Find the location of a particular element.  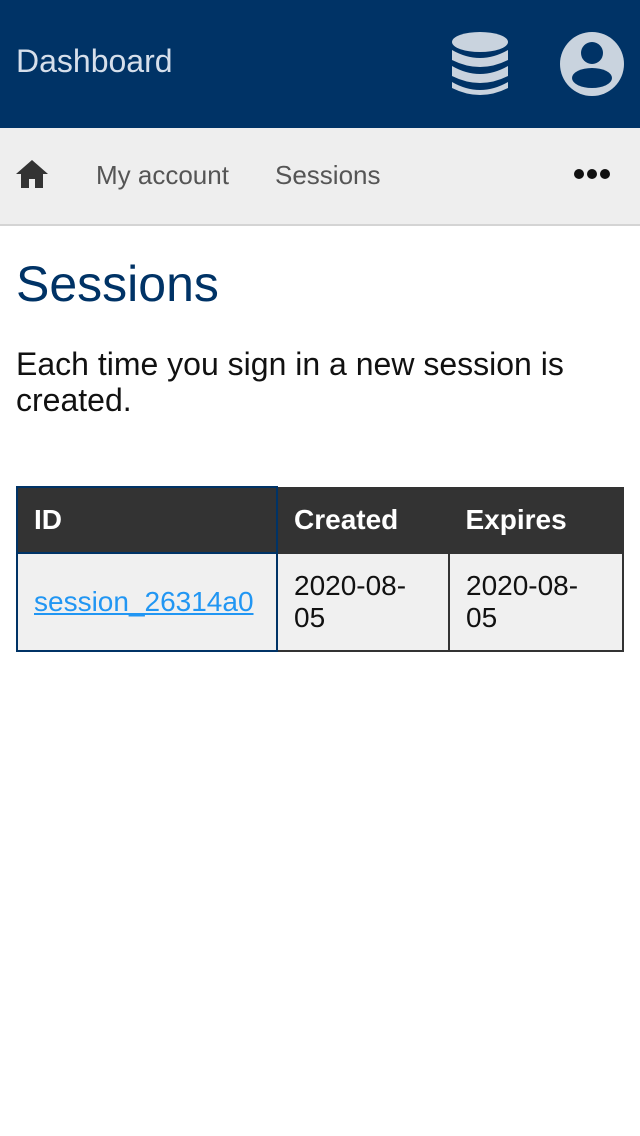

column-header-created: Created is located at coordinates (363, 520).